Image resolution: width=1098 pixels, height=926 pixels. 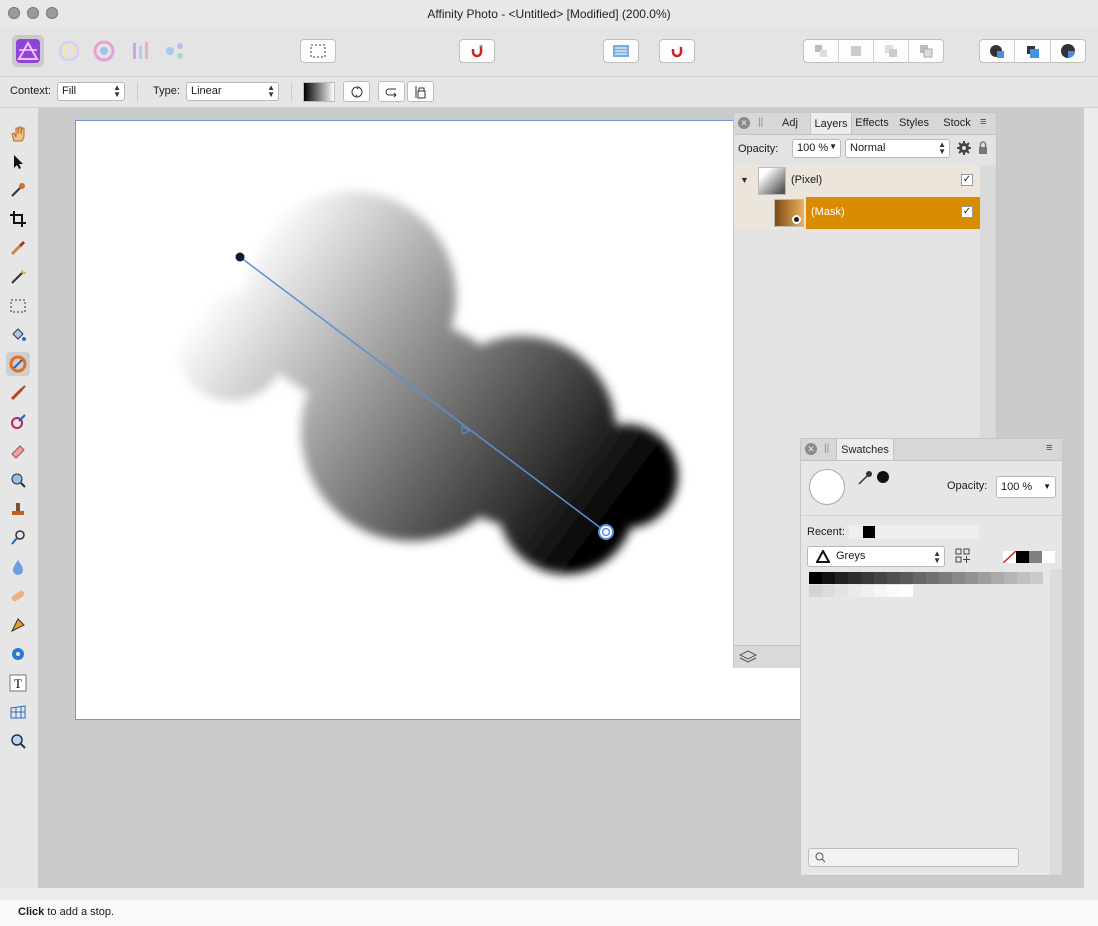 What do you see at coordinates (18, 306) in the screenshot?
I see `marquee-tool` at bounding box center [18, 306].